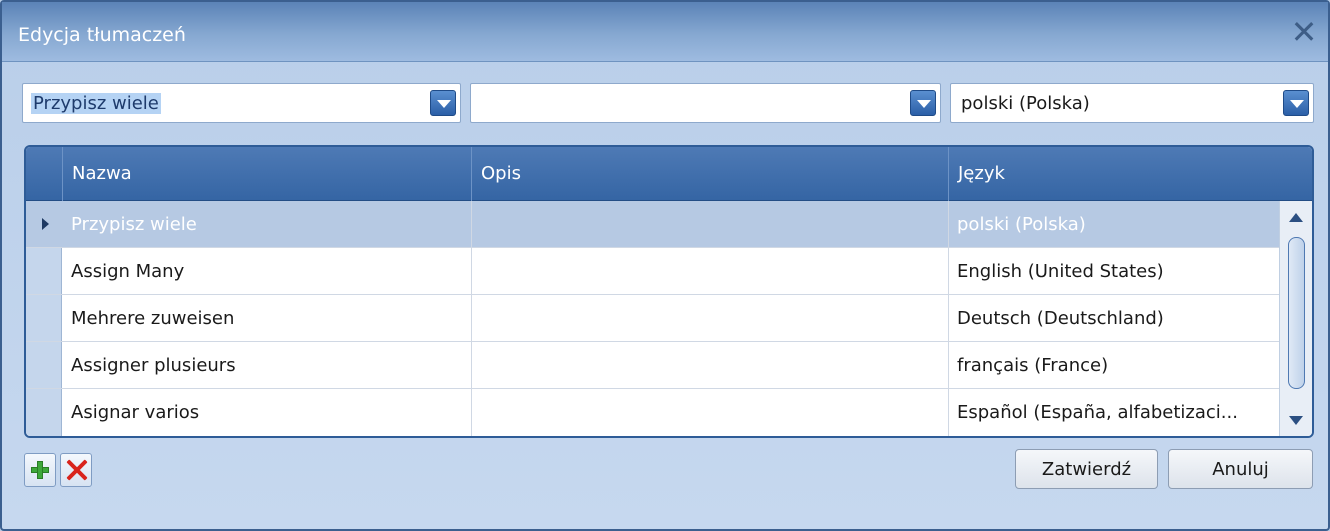  I want to click on cell-name: Assign Many, so click(266, 271).